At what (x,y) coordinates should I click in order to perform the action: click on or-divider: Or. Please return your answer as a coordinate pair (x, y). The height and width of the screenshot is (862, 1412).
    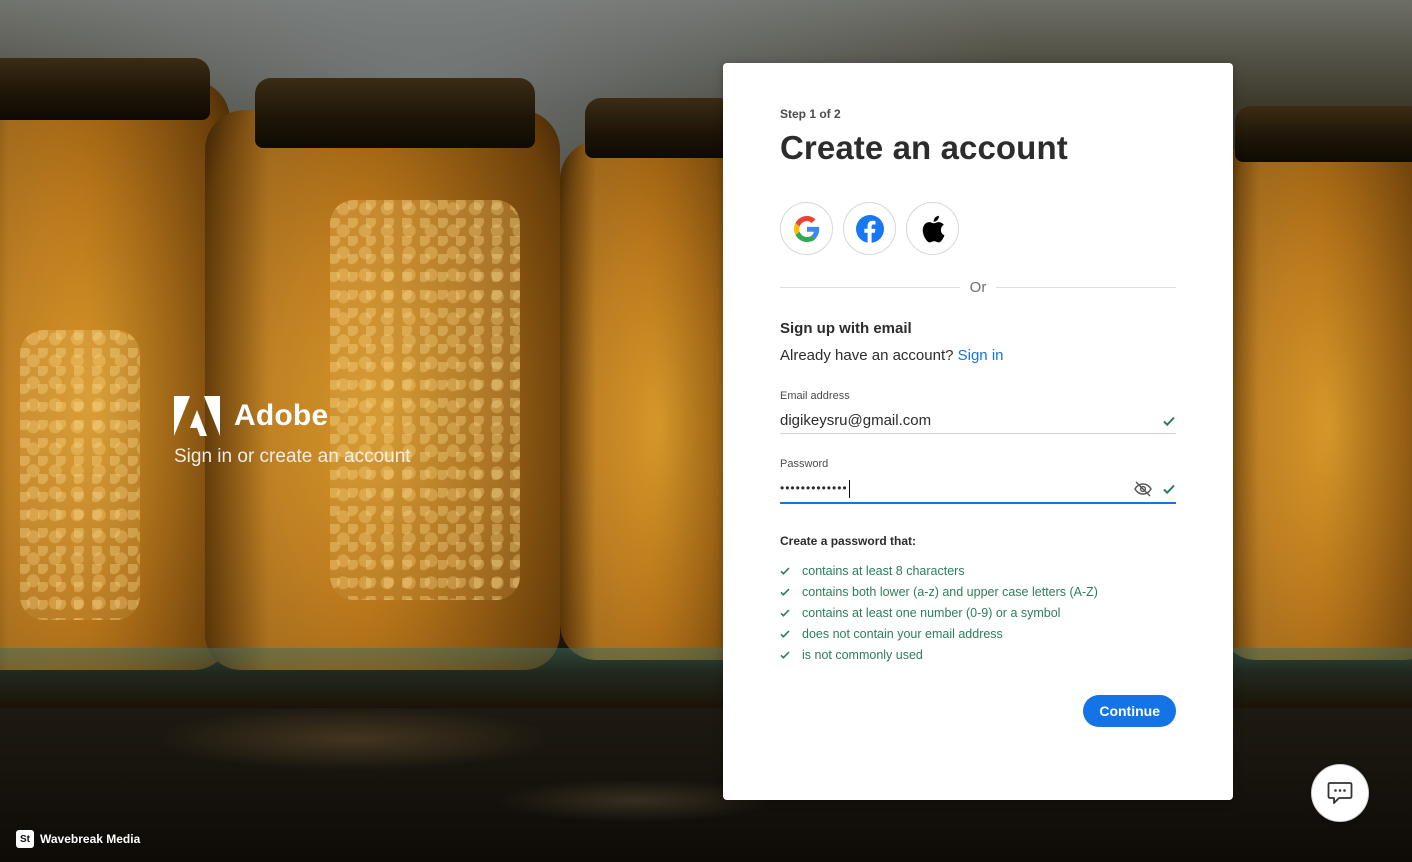
    Looking at the image, I should click on (978, 287).